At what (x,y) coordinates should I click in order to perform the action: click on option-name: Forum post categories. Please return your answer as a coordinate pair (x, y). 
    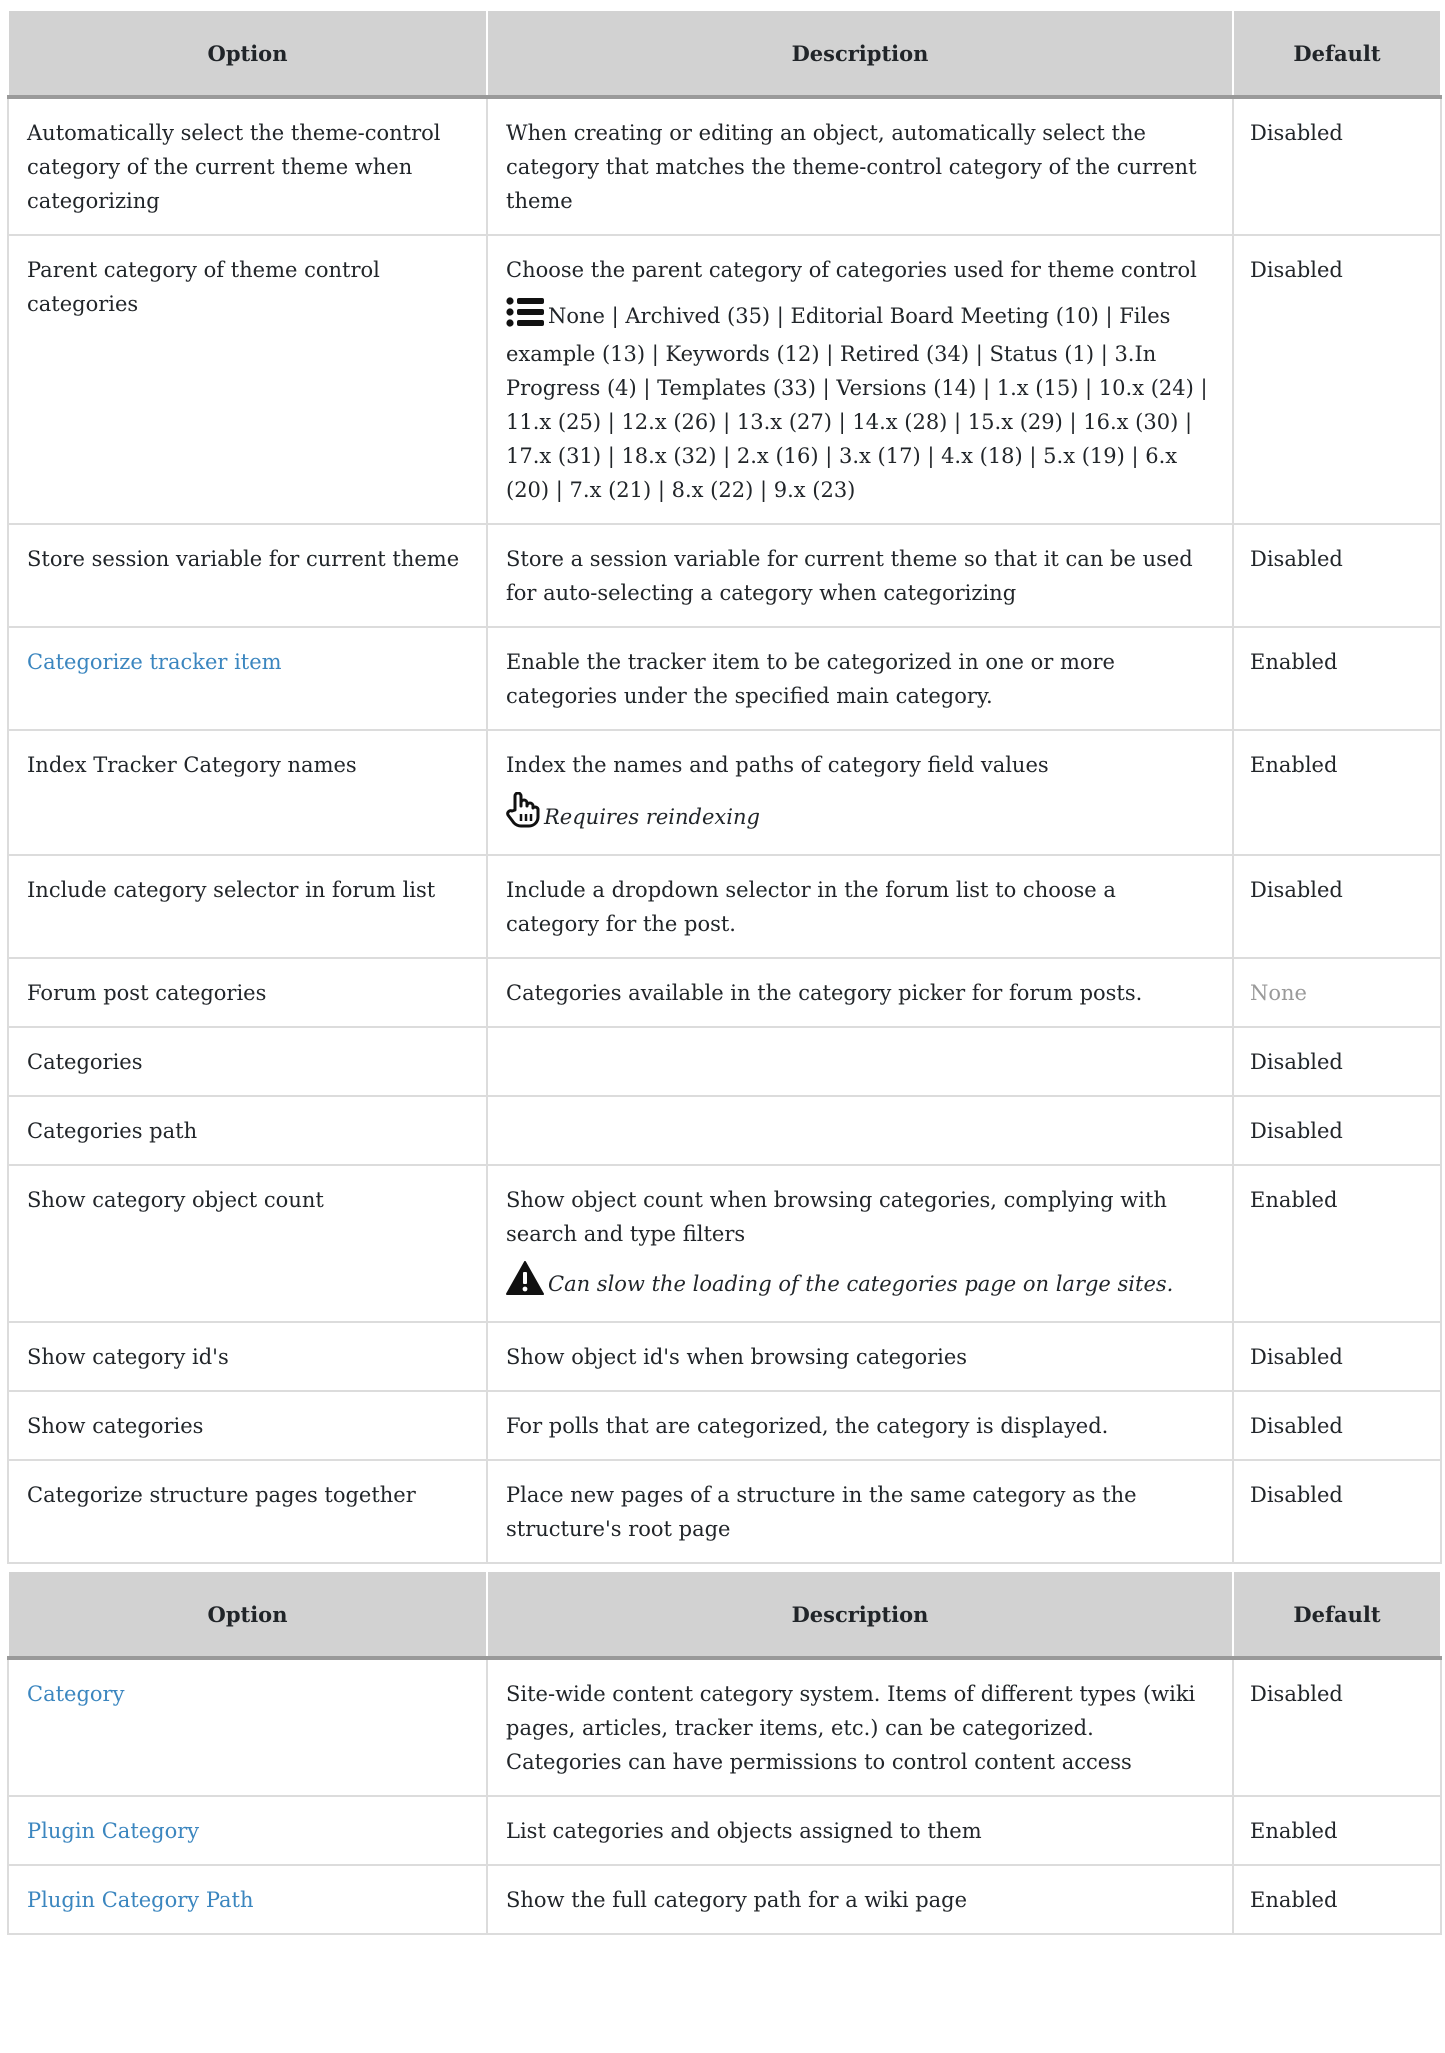
    Looking at the image, I should click on (247, 992).